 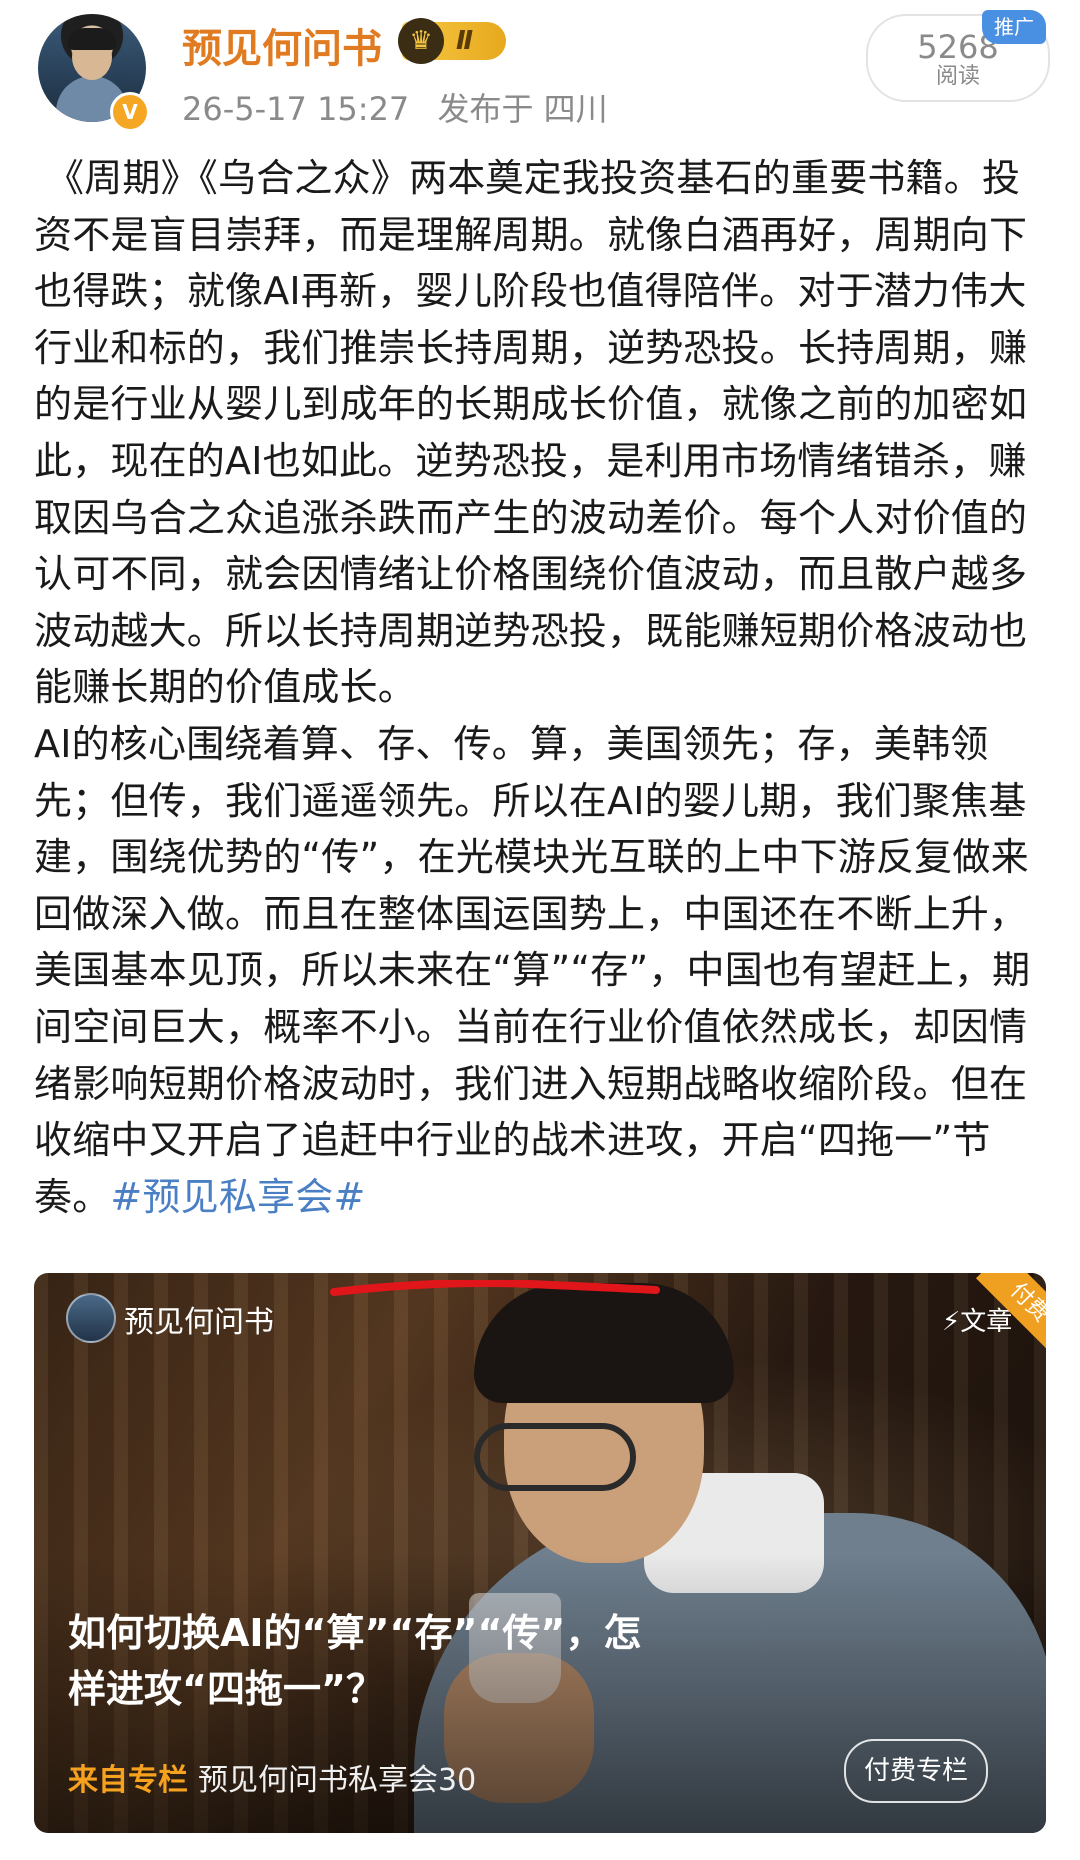 I want to click on hashtag-link: #预见私享会#, so click(x=237, y=1197).